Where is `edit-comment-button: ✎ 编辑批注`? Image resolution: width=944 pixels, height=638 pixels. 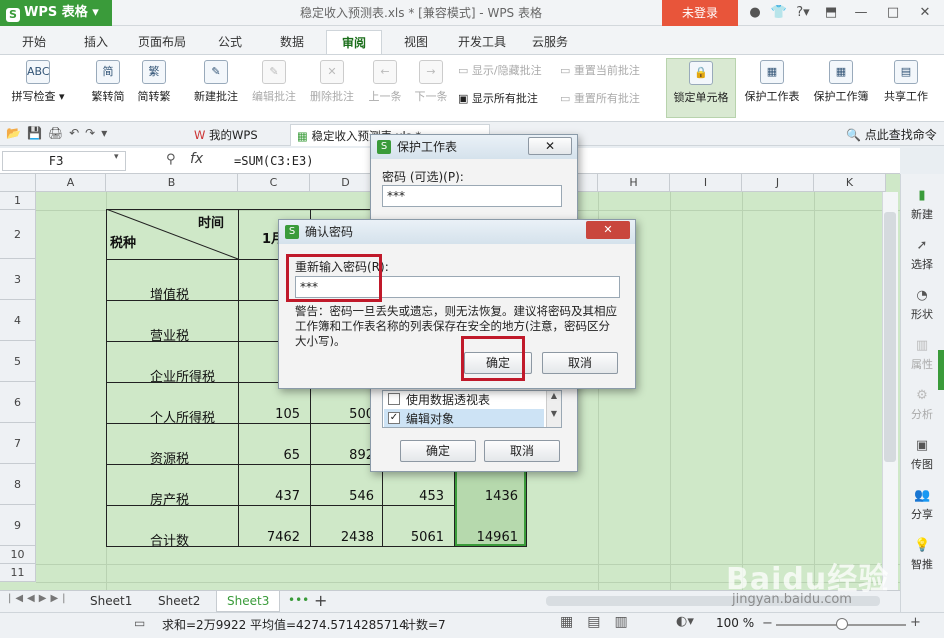
edit-comment-button: ✎ 编辑批注 is located at coordinates (274, 88).